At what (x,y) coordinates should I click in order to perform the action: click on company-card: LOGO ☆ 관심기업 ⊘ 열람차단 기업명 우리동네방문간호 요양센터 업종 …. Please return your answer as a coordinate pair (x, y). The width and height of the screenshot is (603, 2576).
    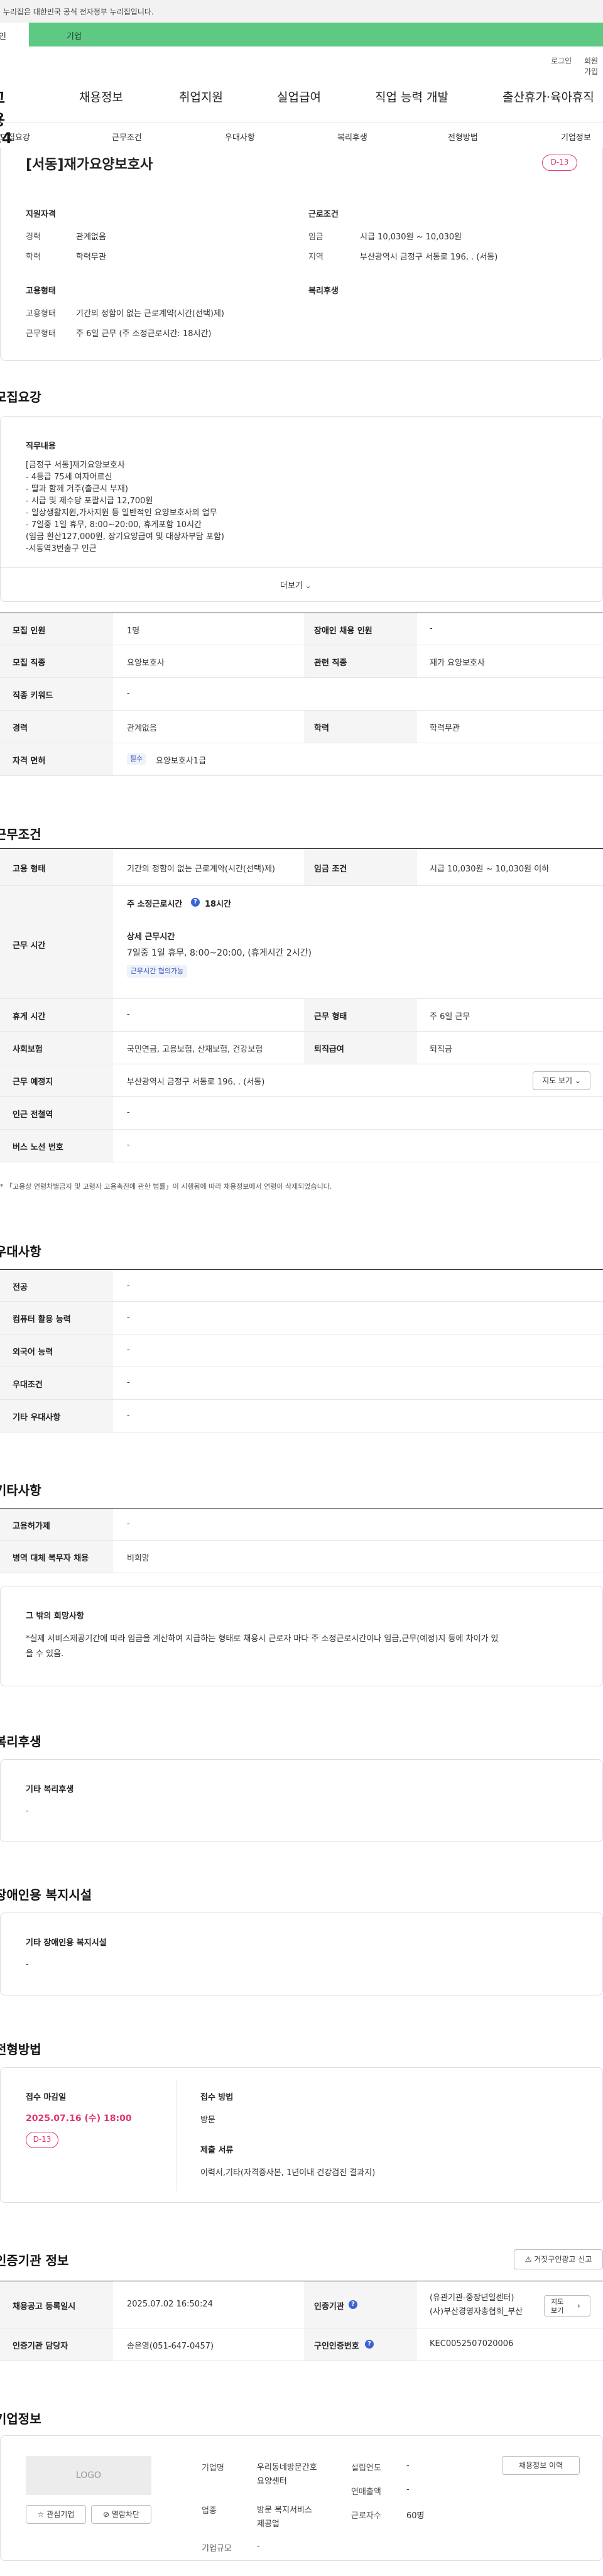
    Looking at the image, I should click on (301, 2498).